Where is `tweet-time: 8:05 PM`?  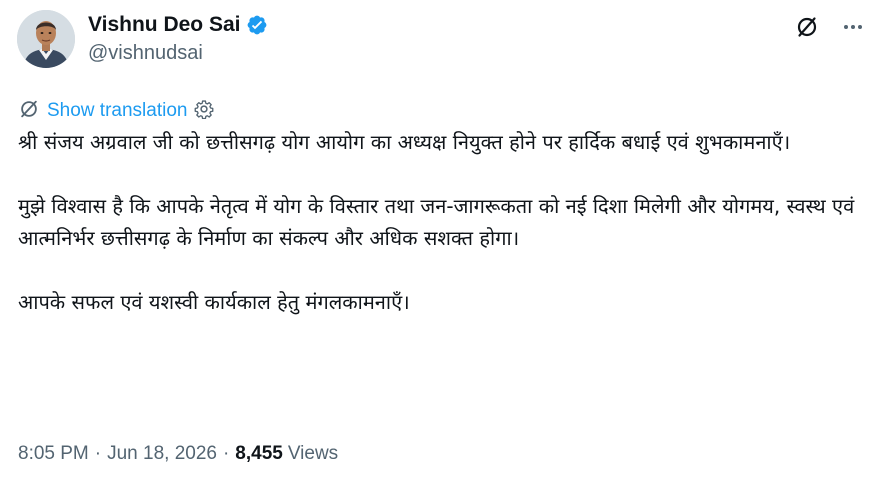
tweet-time: 8:05 PM is located at coordinates (53, 454).